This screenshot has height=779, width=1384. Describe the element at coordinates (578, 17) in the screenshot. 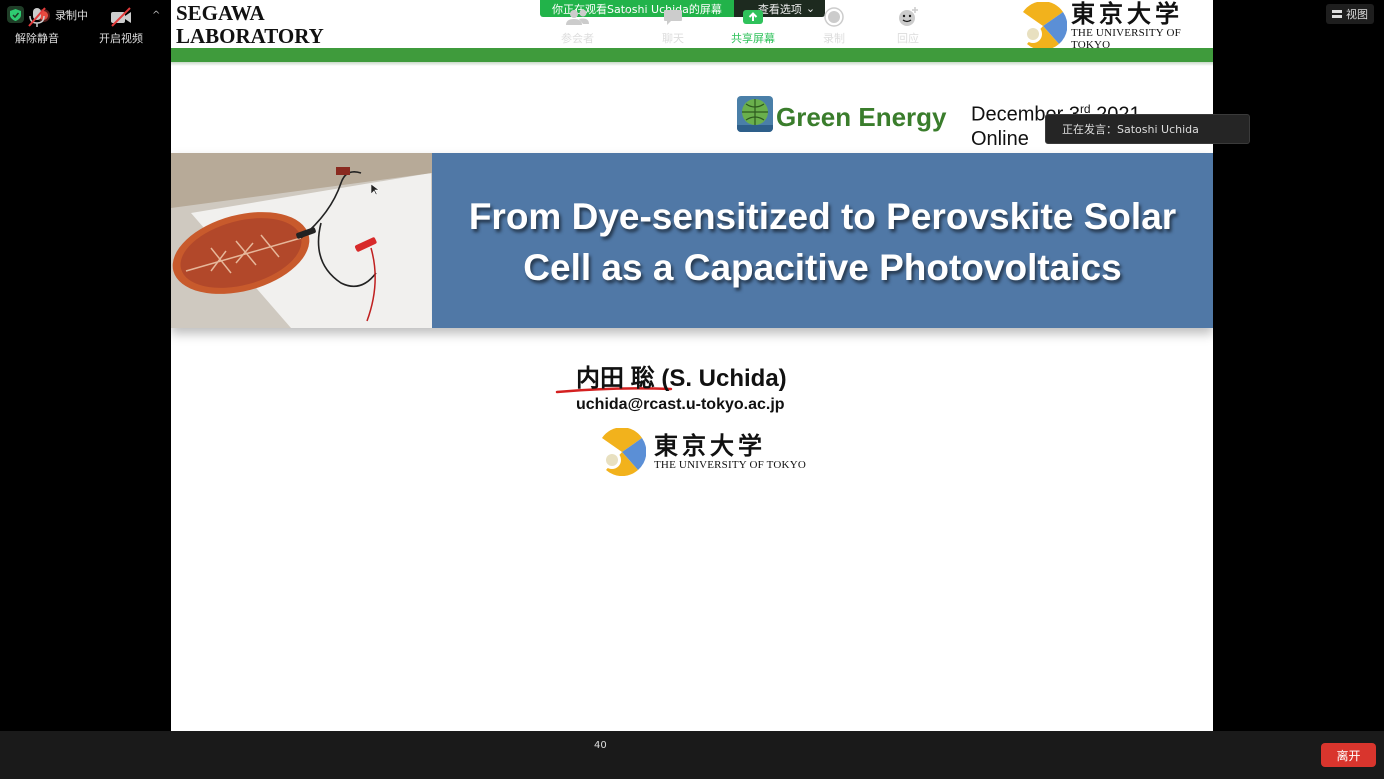

I see `participants-icon` at that location.